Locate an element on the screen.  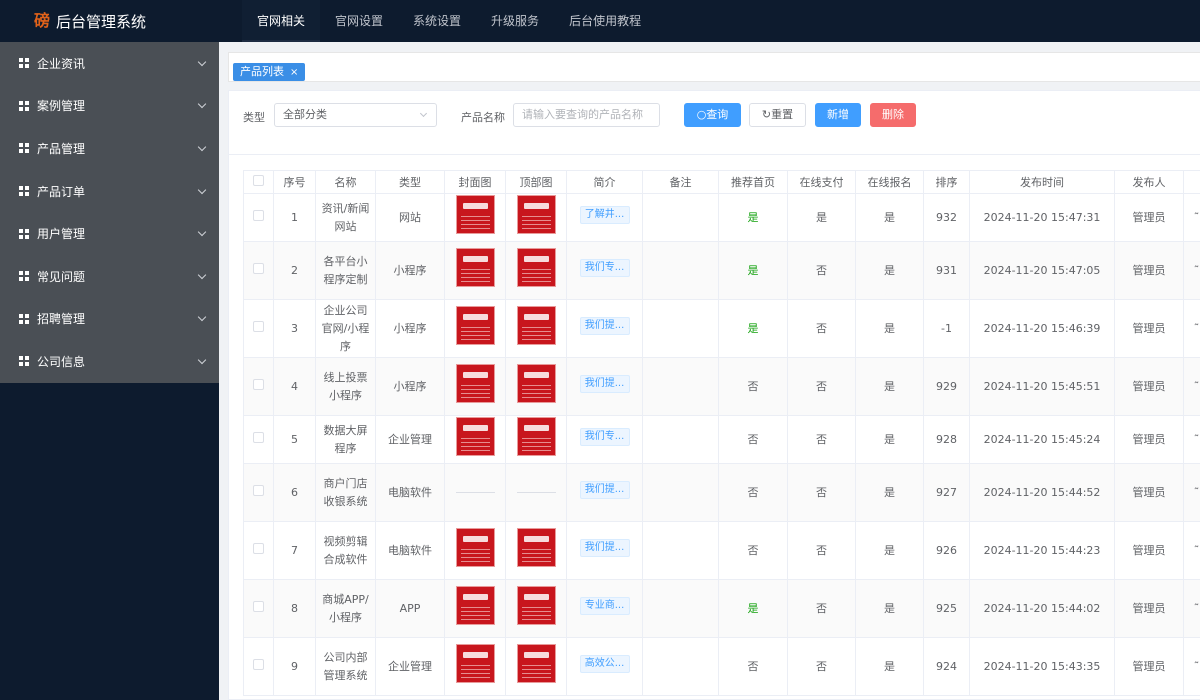
sidebar-item-faq: 常见问题 is located at coordinates (109, 276).